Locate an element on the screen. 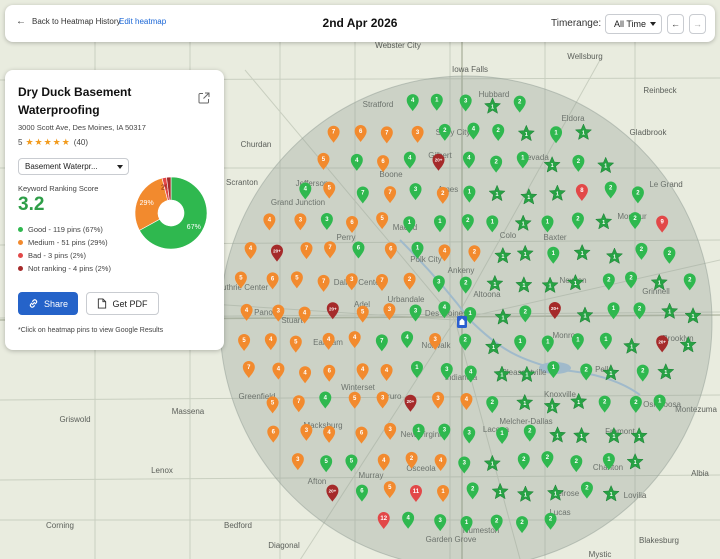 This screenshot has width=720, height=559. share-button: Share is located at coordinates (48, 303).